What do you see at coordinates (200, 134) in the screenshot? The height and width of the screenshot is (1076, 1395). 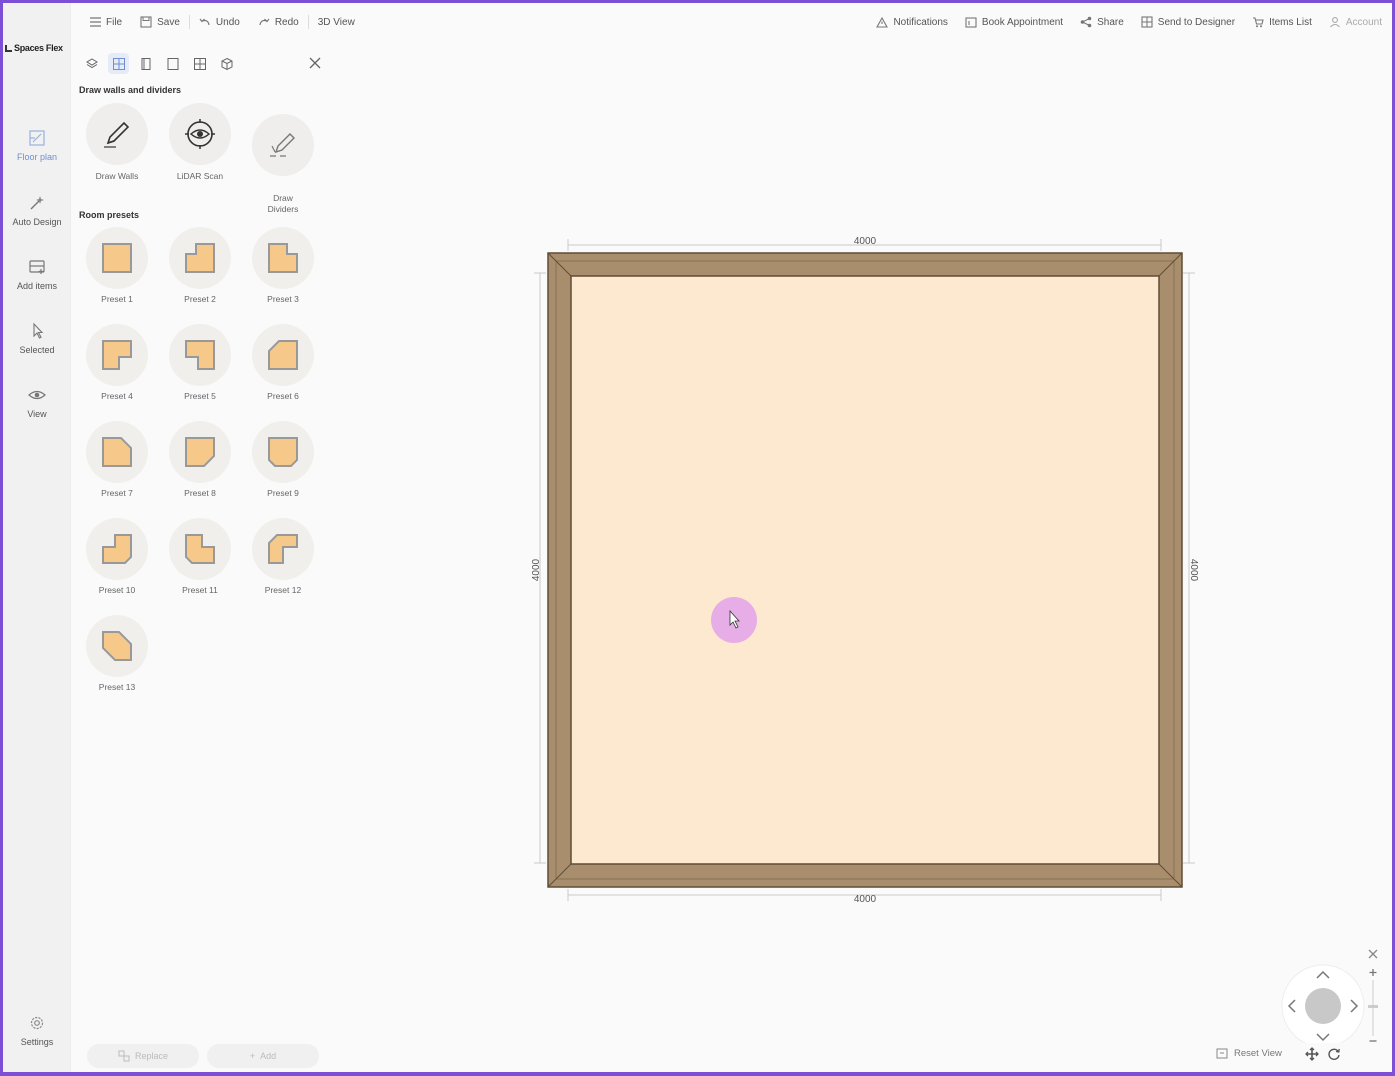 I see `target-icon` at bounding box center [200, 134].